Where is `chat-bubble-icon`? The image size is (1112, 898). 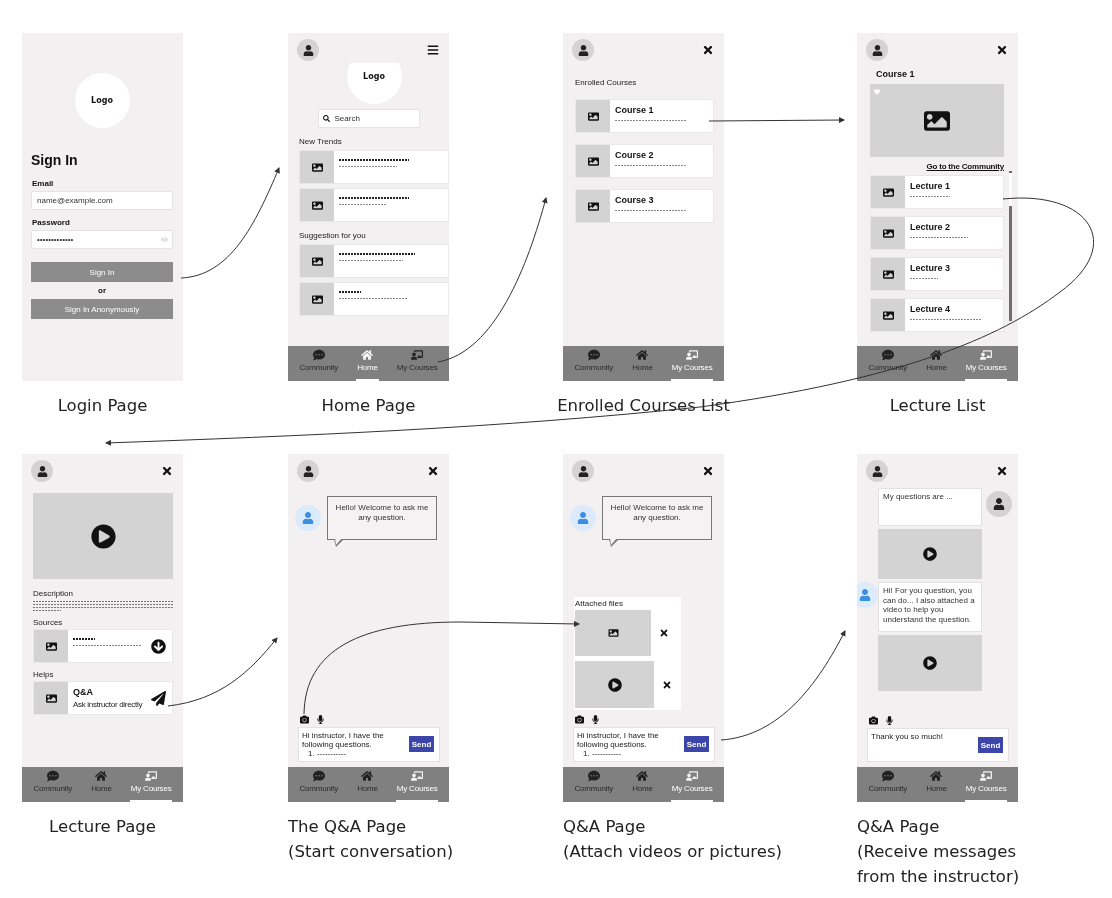
chat-bubble-icon is located at coordinates (887, 355).